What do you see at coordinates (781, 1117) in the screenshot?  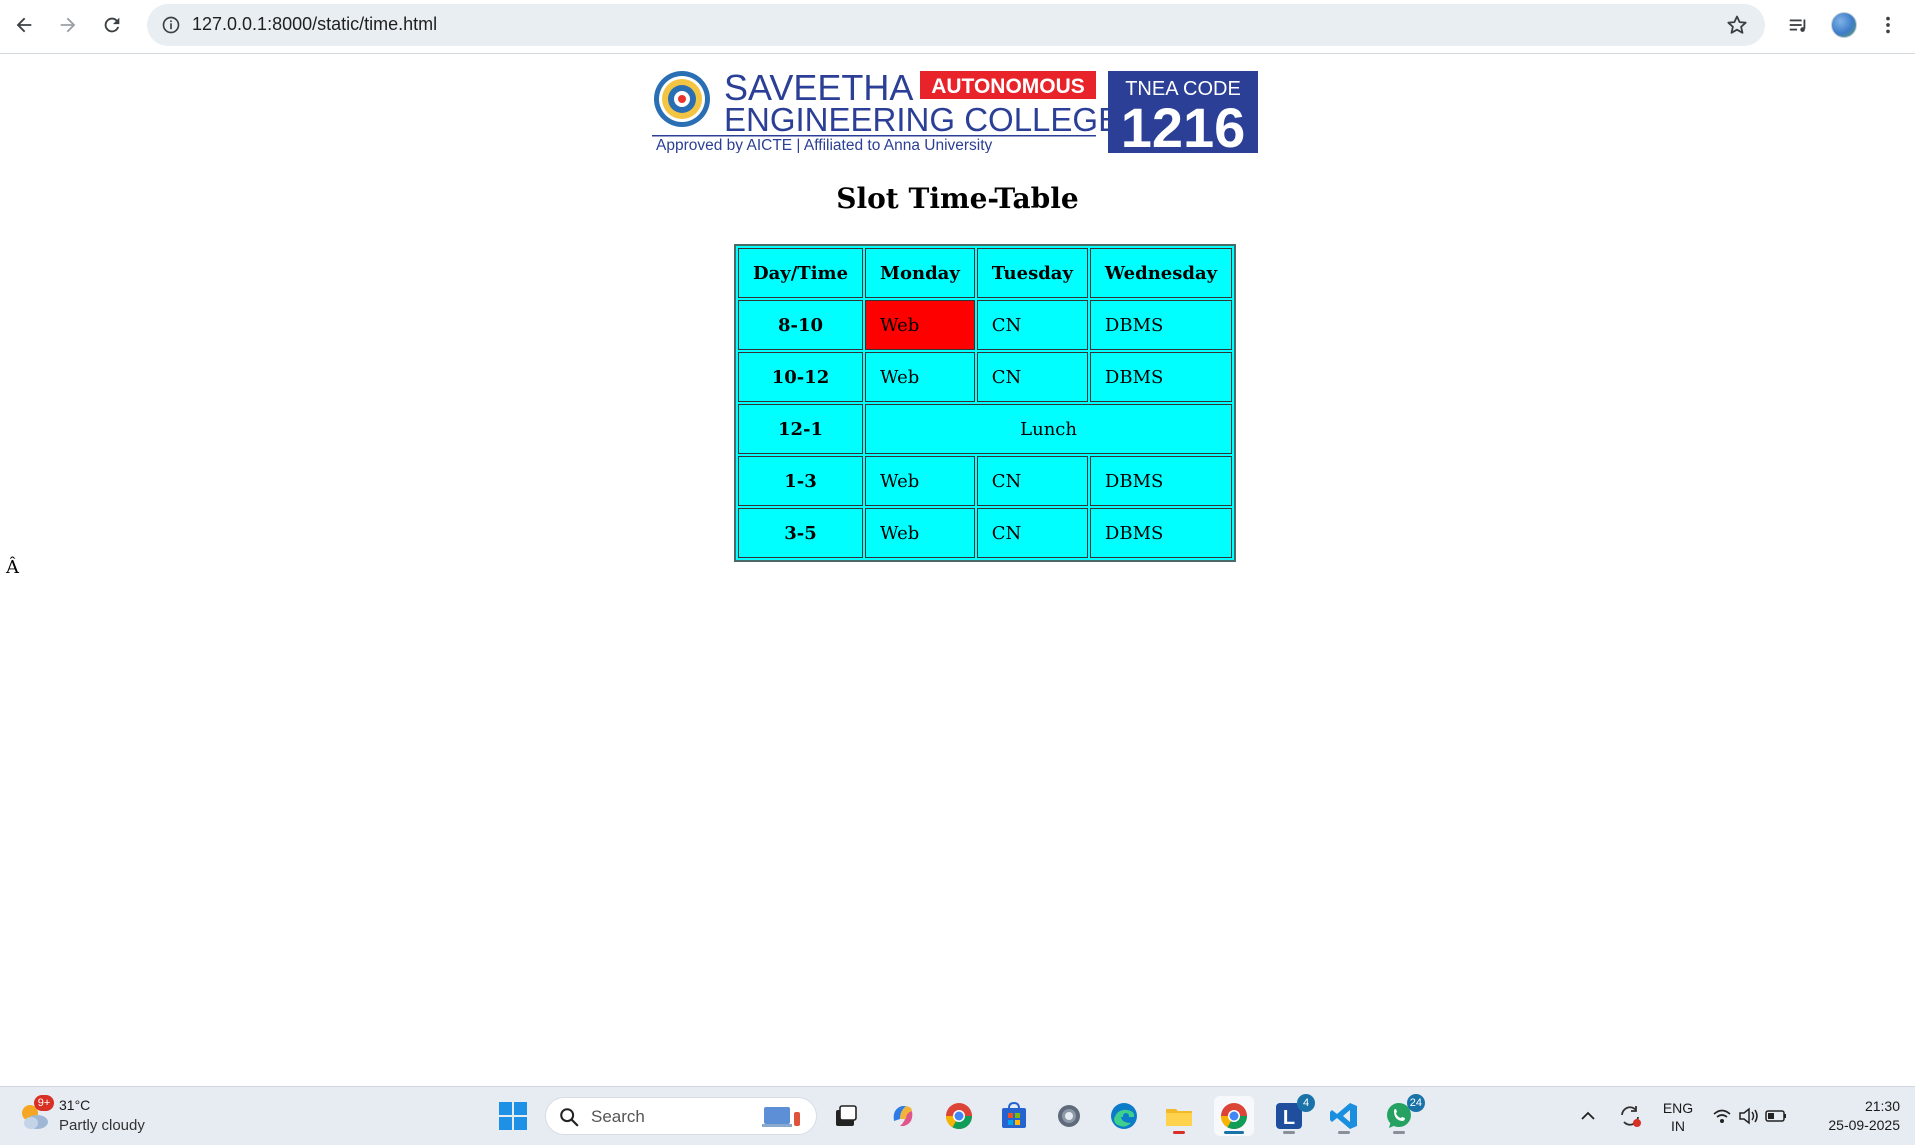 I see `search-highlight-icon` at bounding box center [781, 1117].